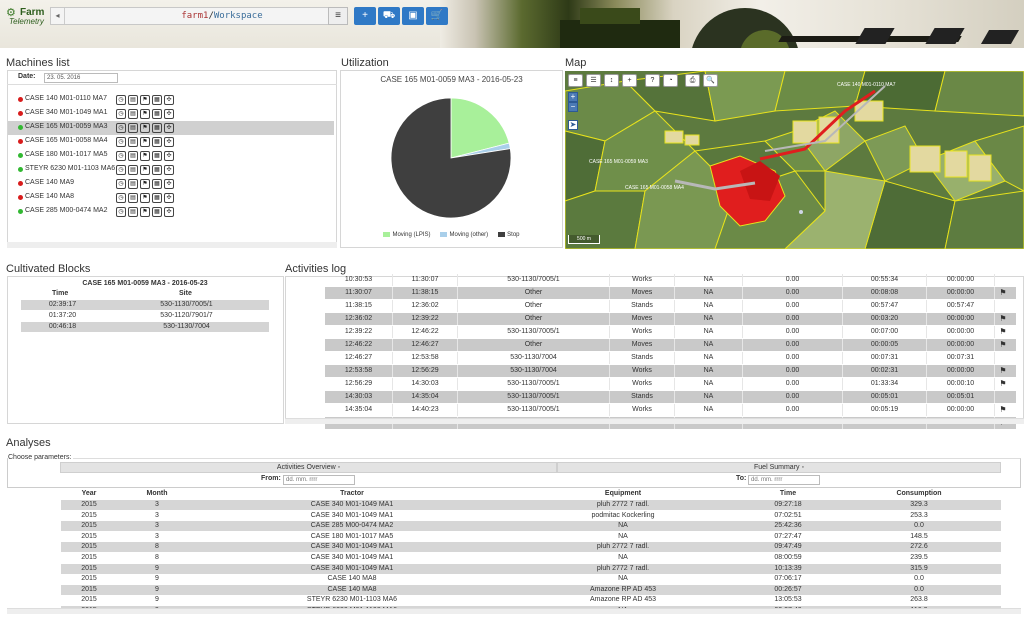  I want to click on cell-time: 08:00:59, so click(788, 557).